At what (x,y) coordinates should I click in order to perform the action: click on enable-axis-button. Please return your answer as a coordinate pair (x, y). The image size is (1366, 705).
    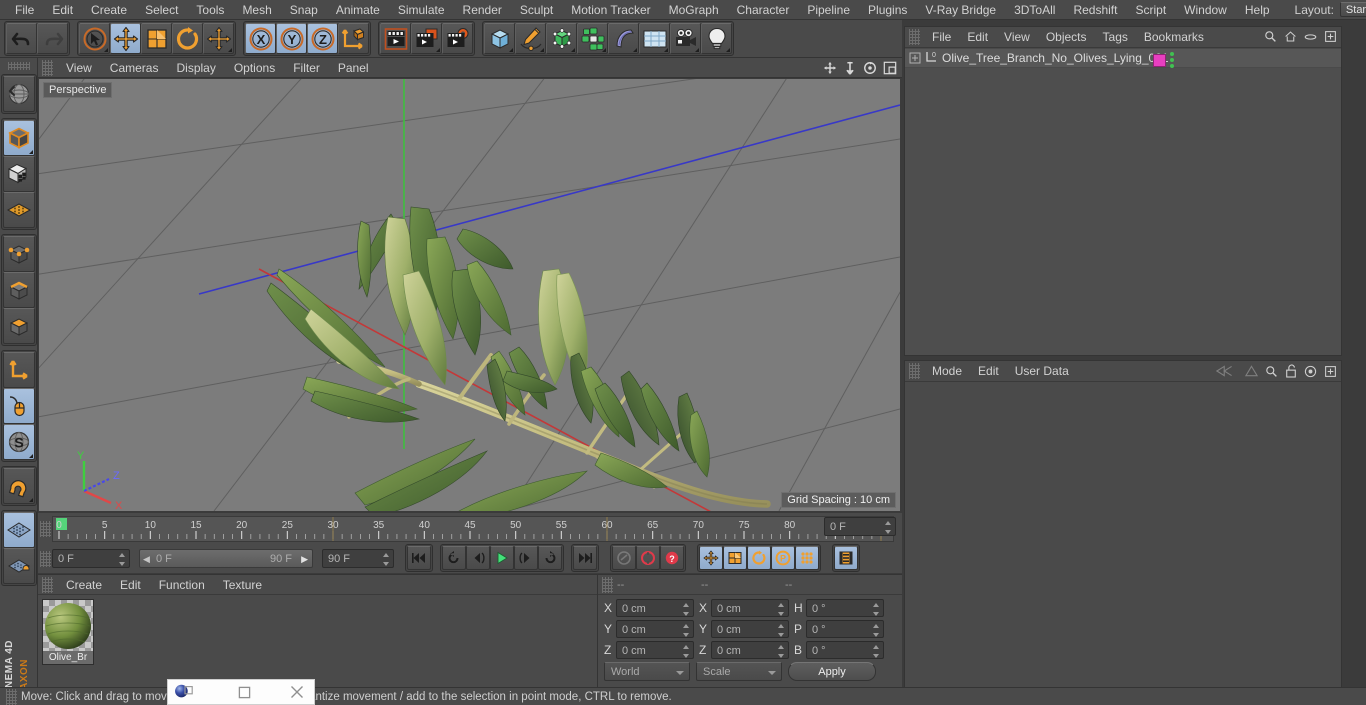
    Looking at the image, I should click on (18, 406).